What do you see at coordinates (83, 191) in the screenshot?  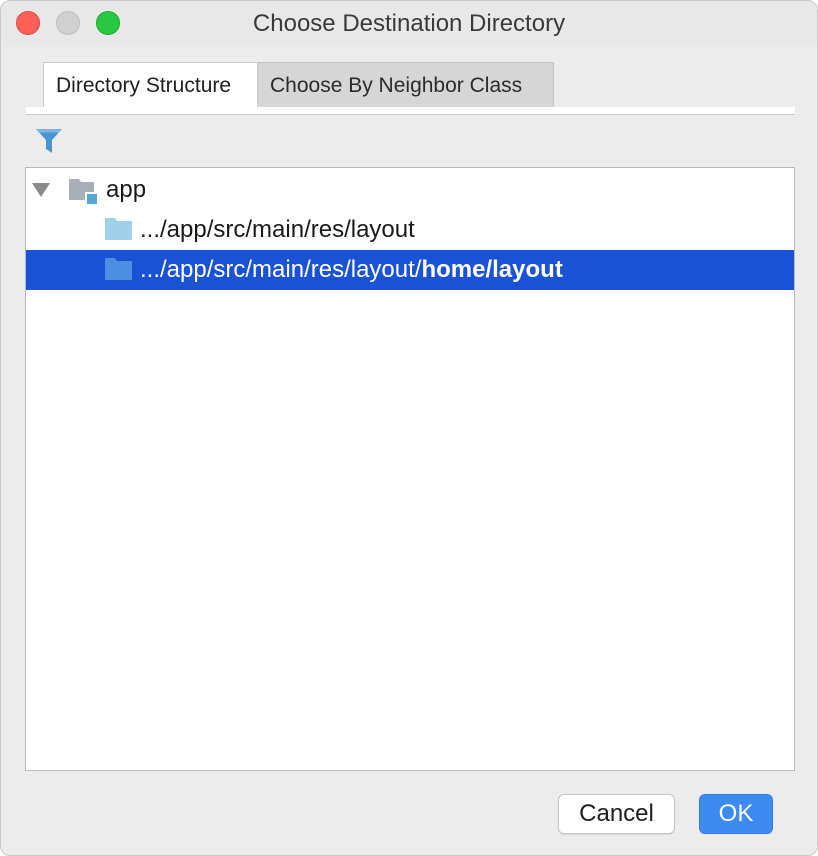 I see `module-folder-icon` at bounding box center [83, 191].